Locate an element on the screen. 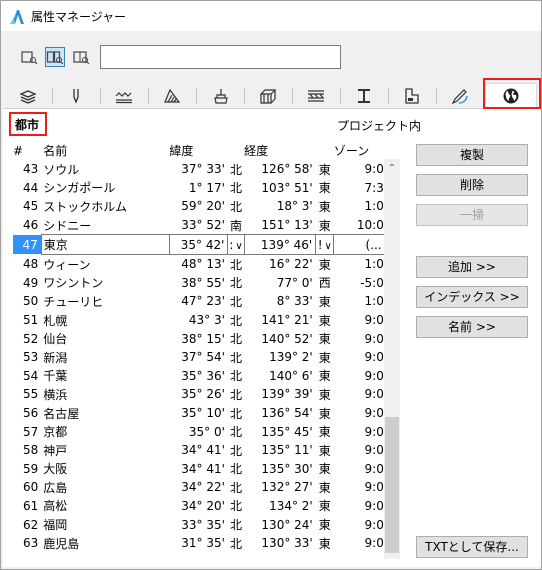 The image size is (542, 570). row-number-cell: 61 is located at coordinates (27, 506).